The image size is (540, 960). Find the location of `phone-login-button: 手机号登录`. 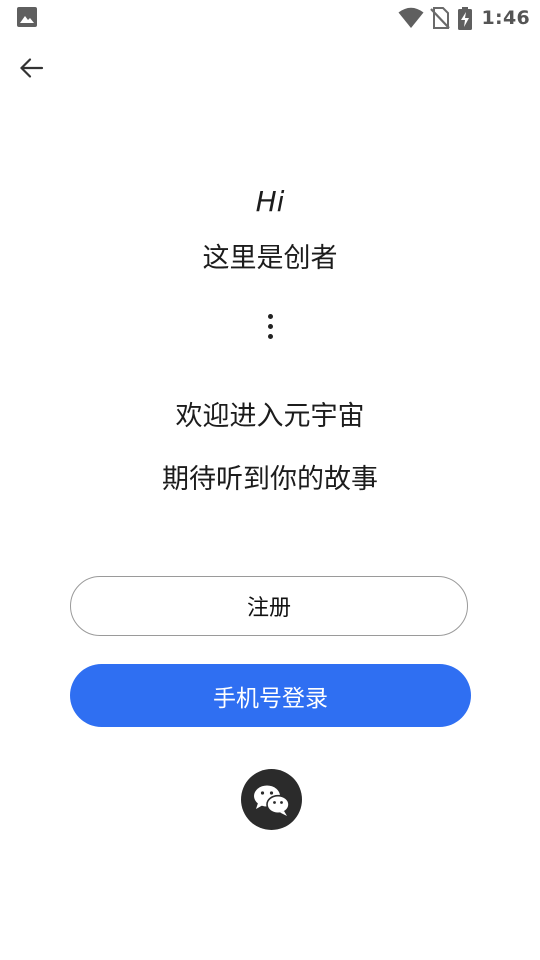

phone-login-button: 手机号登录 is located at coordinates (270, 695).